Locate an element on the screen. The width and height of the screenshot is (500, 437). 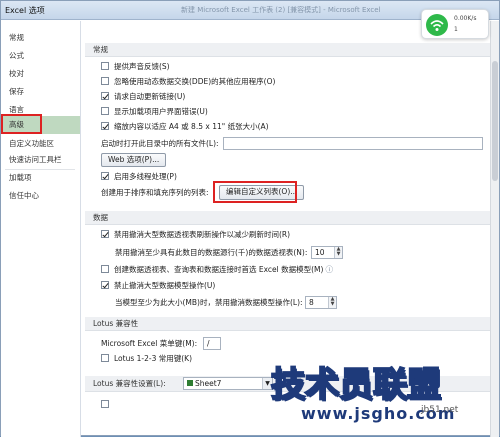
checkbox-lotus-keys is located at coordinates (105, 358).